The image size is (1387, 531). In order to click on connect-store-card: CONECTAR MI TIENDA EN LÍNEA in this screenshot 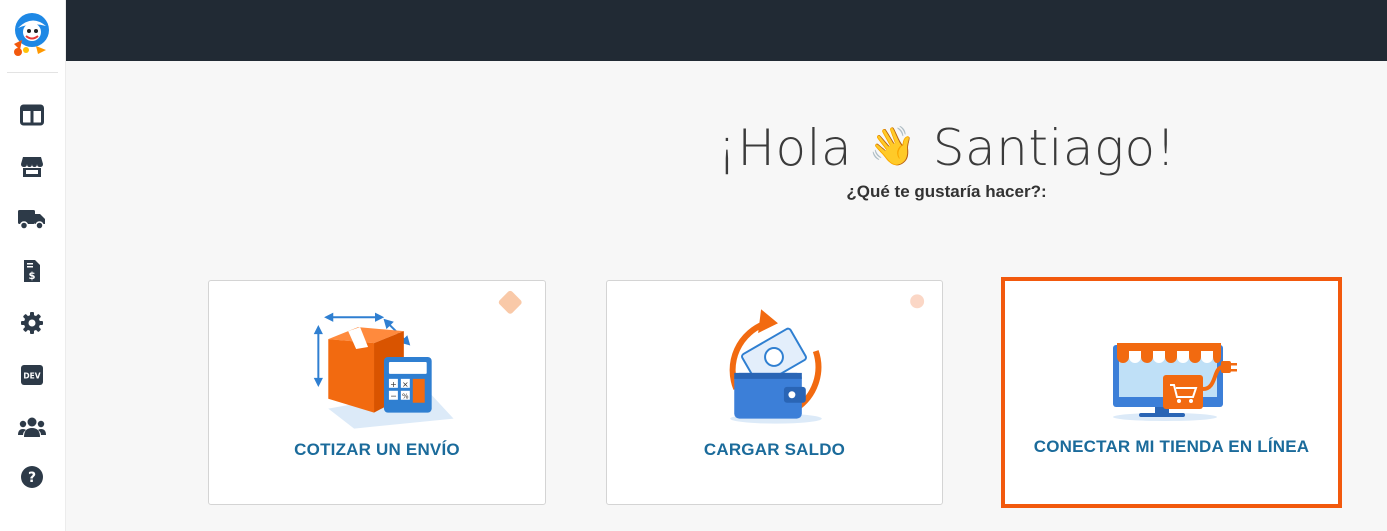, I will do `click(1171, 392)`.